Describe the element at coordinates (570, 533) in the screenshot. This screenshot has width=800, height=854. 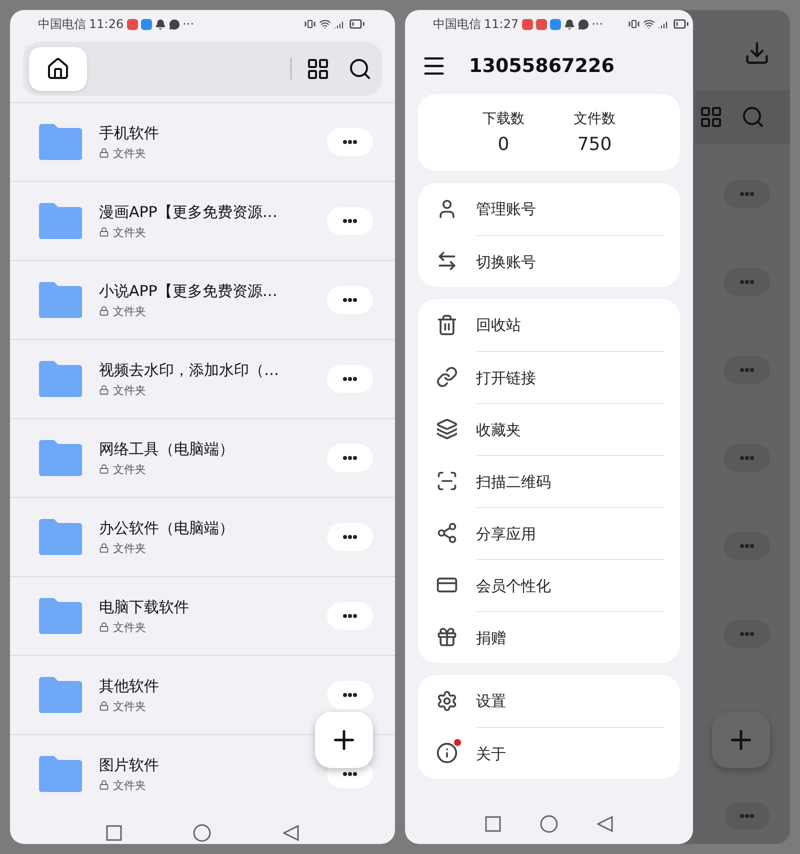
I see `menu-item: 分享应用` at that location.